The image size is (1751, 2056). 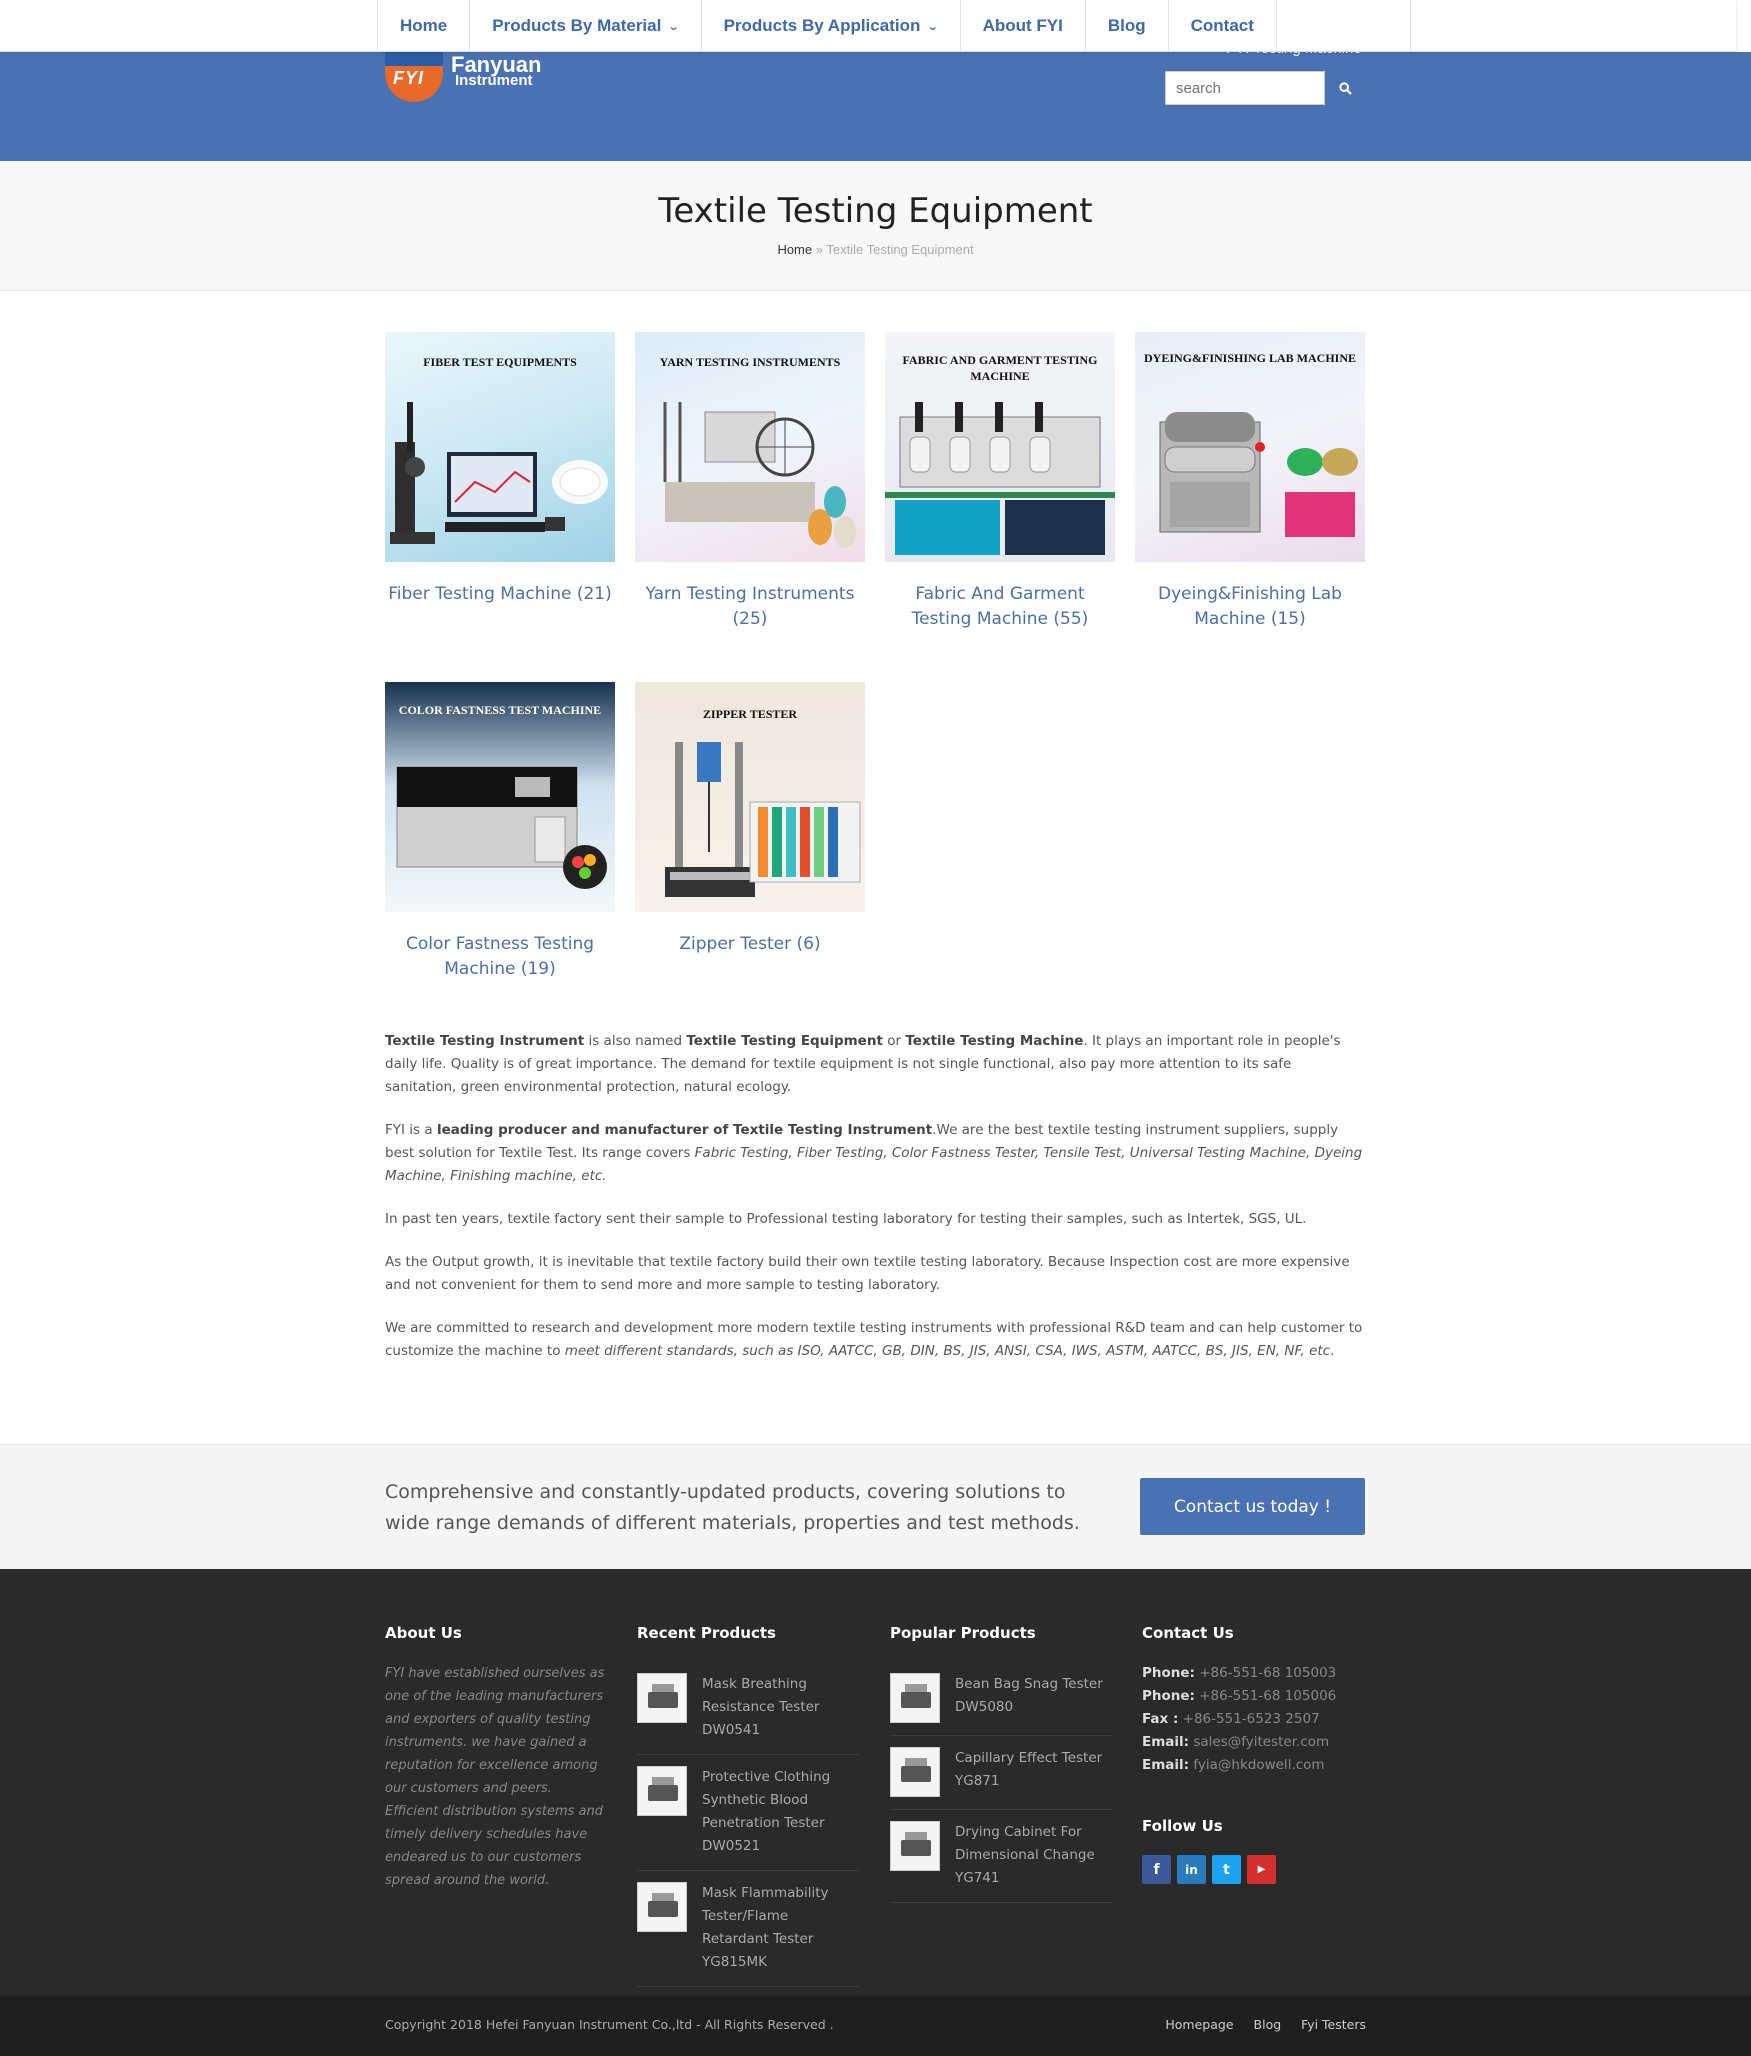 What do you see at coordinates (500, 447) in the screenshot?
I see `category-image: Fiber Test Equipments` at bounding box center [500, 447].